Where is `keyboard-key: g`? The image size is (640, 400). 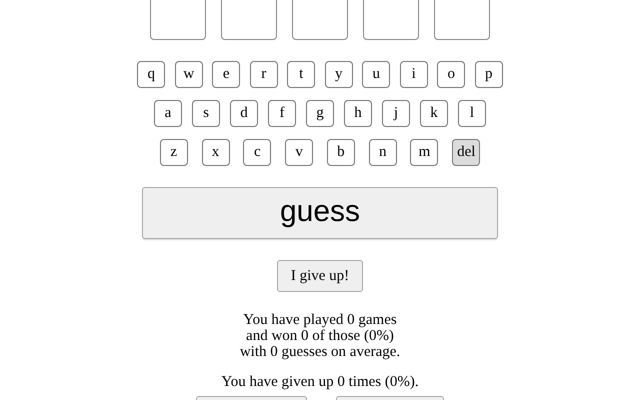 keyboard-key: g is located at coordinates (320, 113).